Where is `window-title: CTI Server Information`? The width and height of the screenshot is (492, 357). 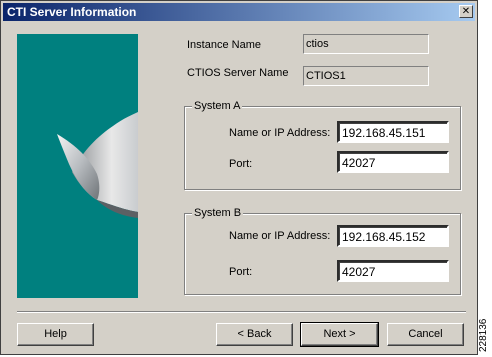
window-title: CTI Server Information is located at coordinates (72, 12).